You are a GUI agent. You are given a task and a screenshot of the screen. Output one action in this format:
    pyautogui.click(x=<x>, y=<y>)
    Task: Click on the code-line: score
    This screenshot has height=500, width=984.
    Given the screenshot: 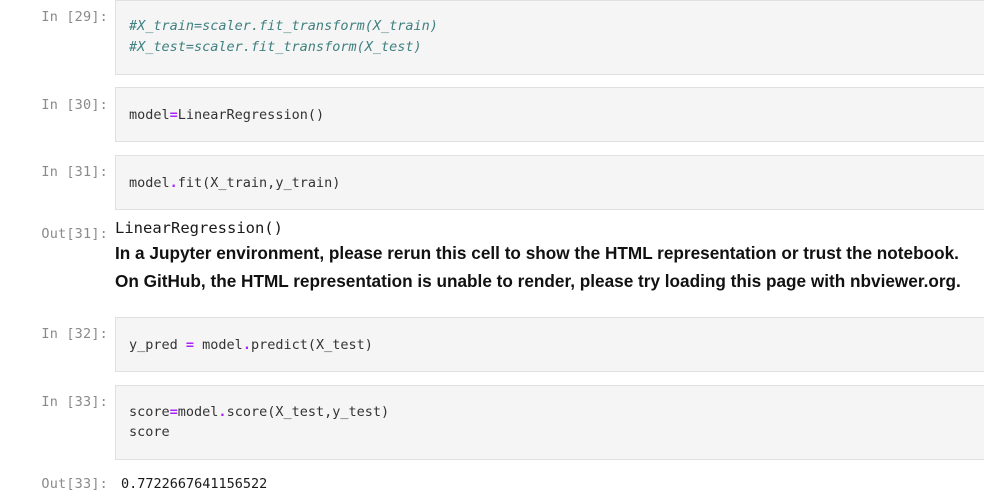 What is the action you would take?
    pyautogui.click(x=149, y=432)
    